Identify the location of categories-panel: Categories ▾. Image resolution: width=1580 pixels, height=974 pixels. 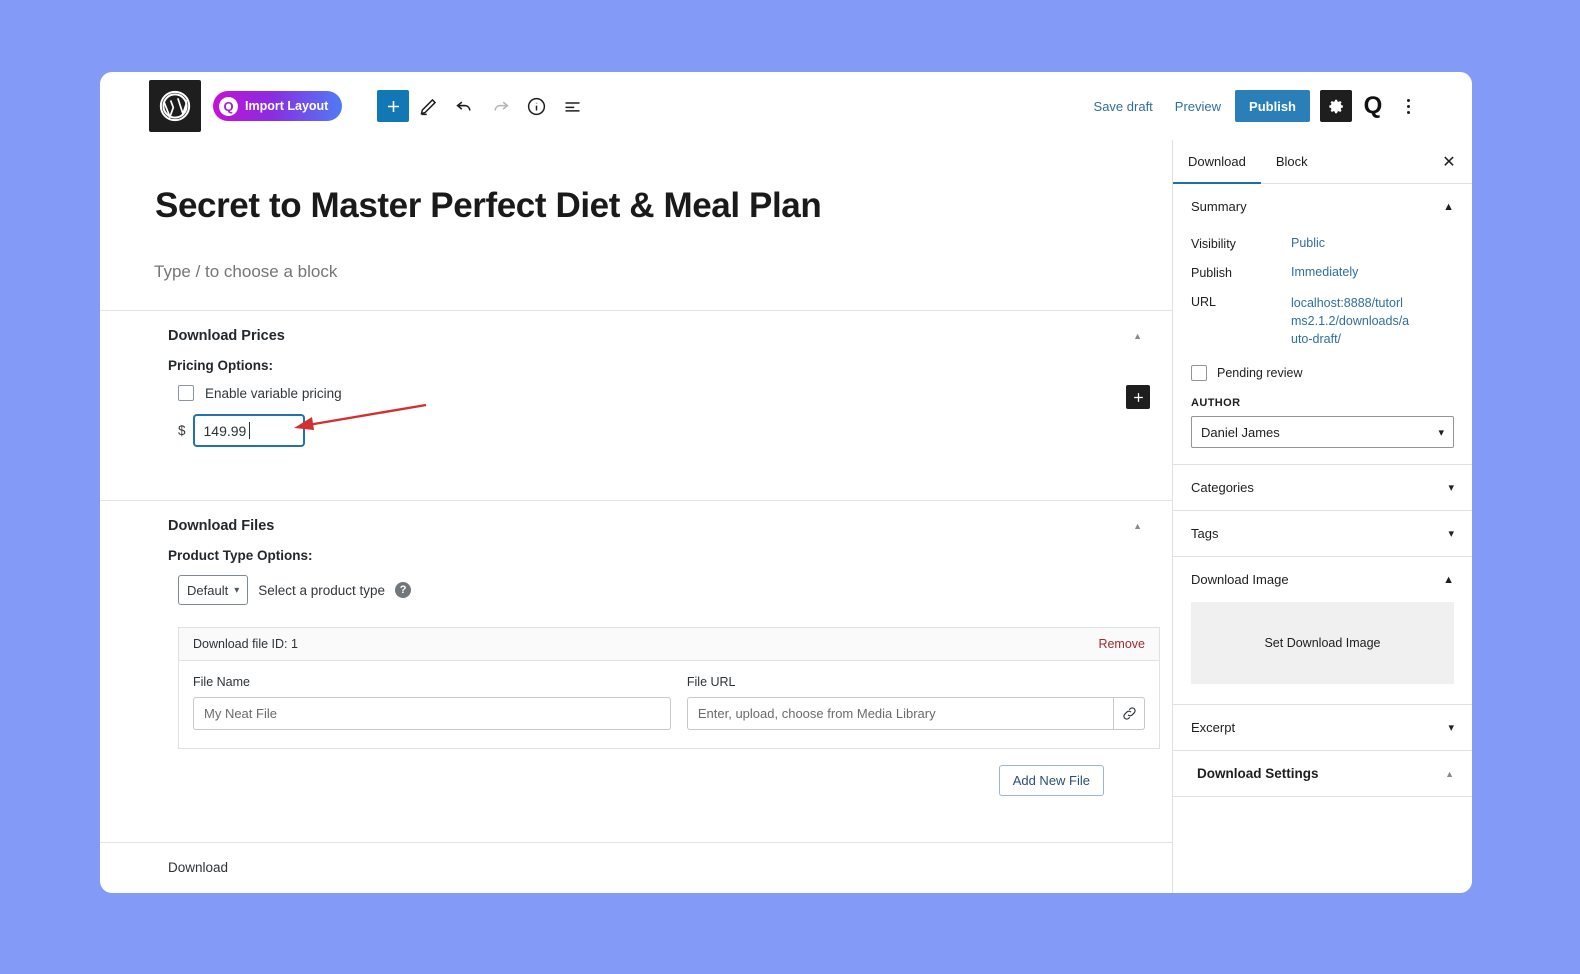
(1322, 488).